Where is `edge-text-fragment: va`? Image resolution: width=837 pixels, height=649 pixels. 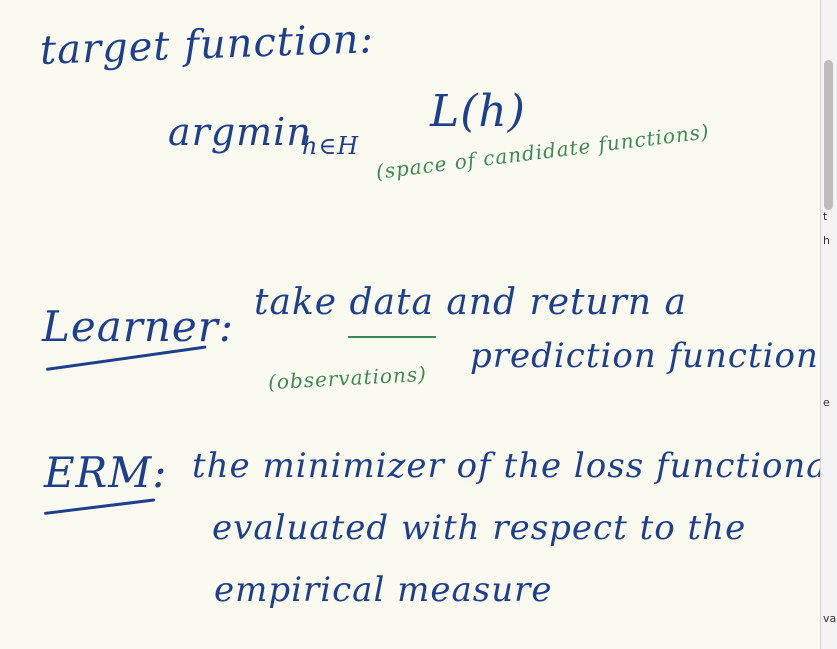 edge-text-fragment: va is located at coordinates (830, 618).